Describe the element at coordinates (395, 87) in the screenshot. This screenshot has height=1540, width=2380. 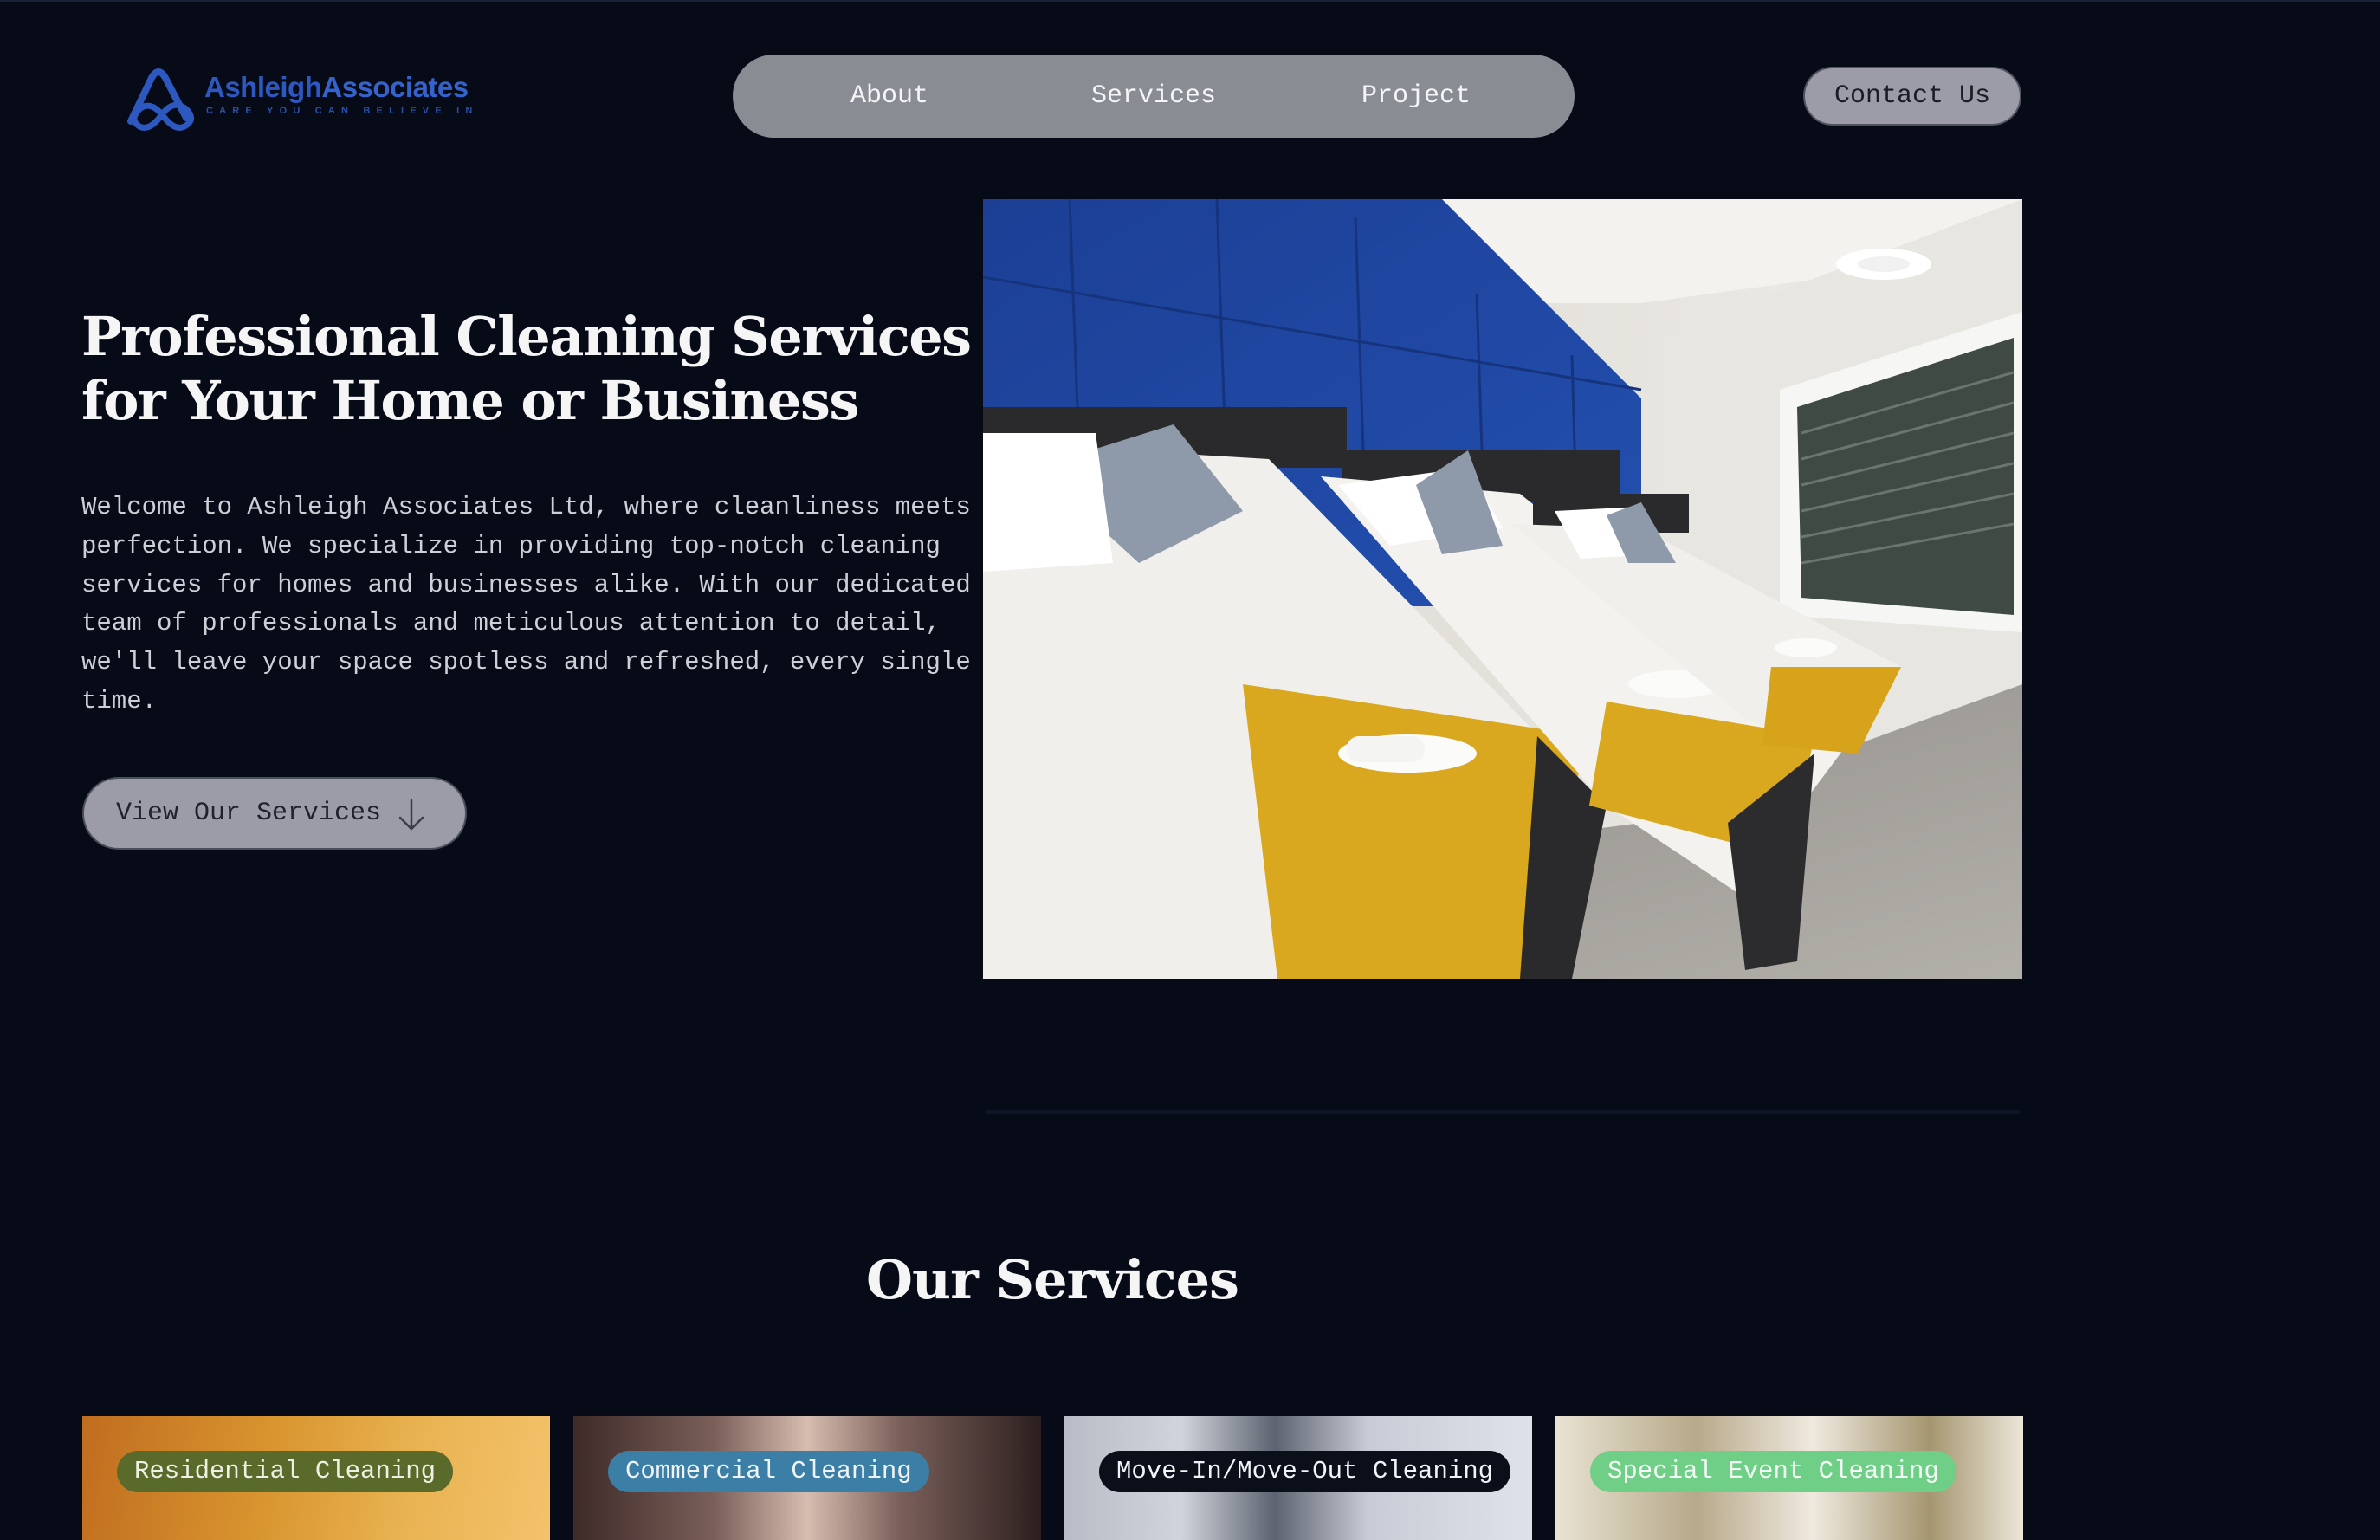
I see `logo-brand-second: Associates` at that location.